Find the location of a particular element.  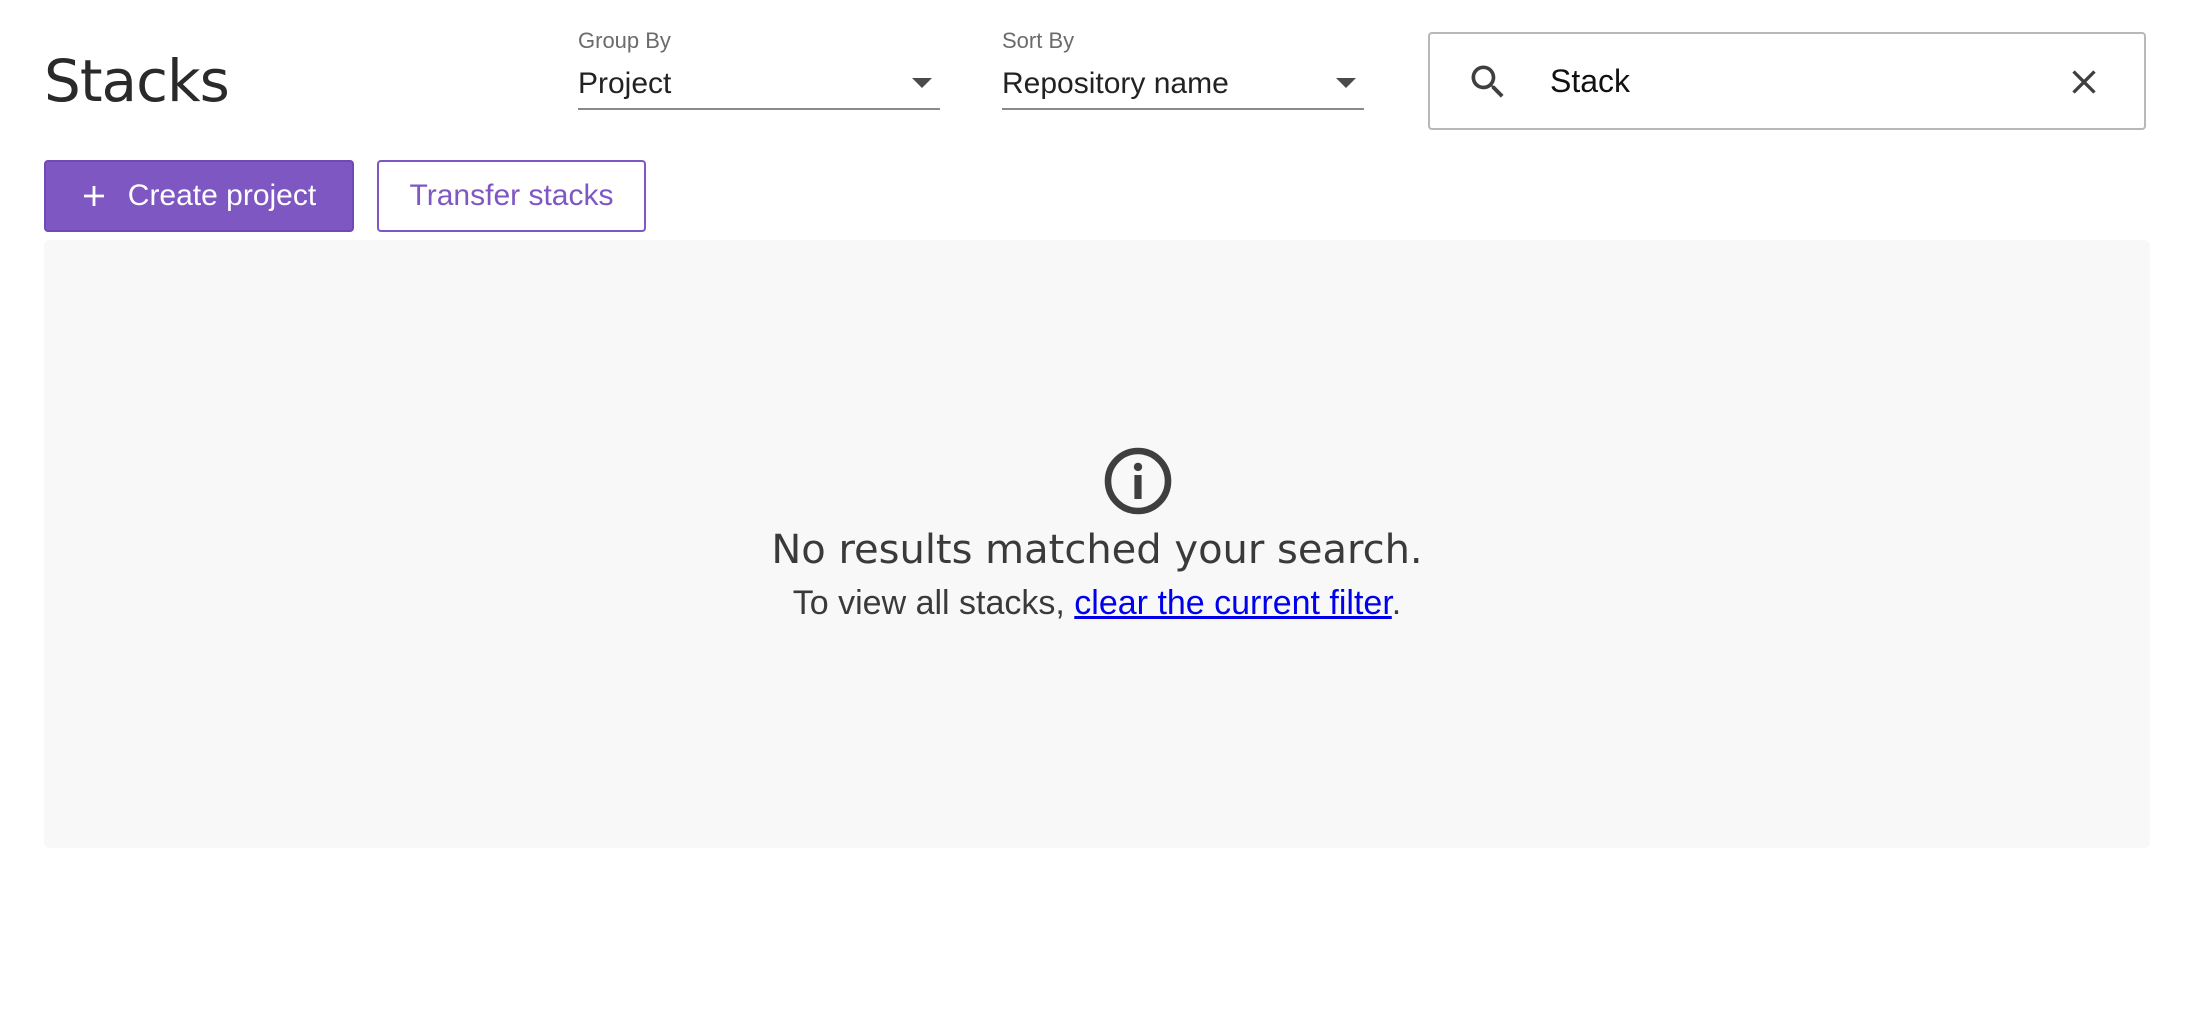

create-project-button: Create project is located at coordinates (199, 196).